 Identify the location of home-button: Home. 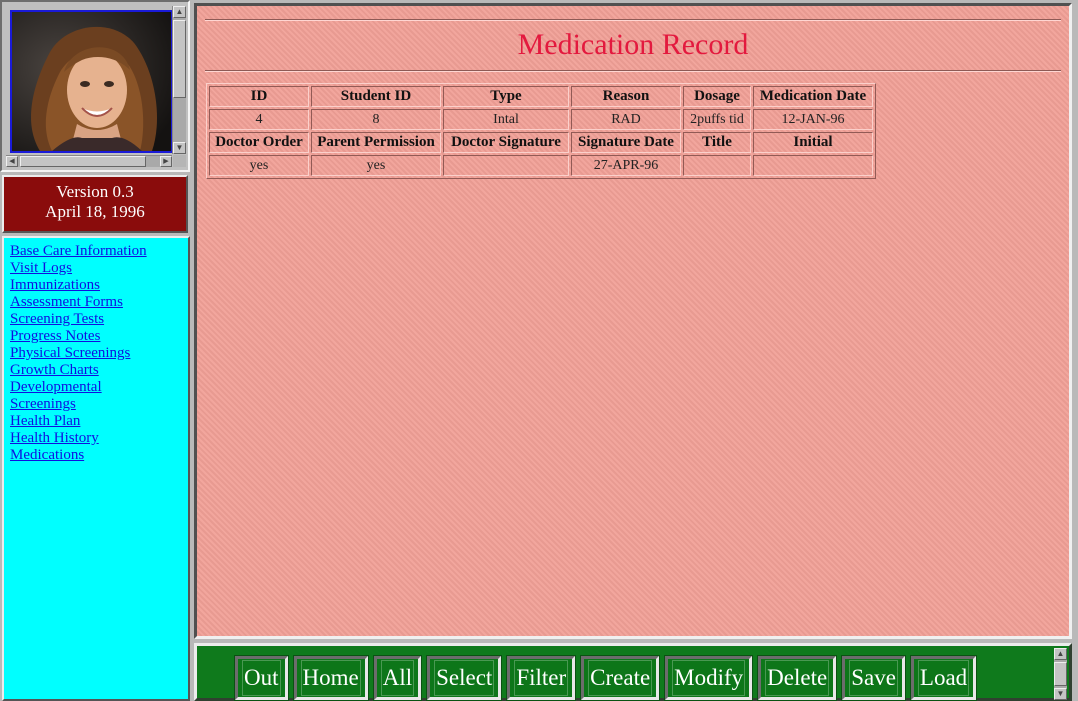
(330, 678).